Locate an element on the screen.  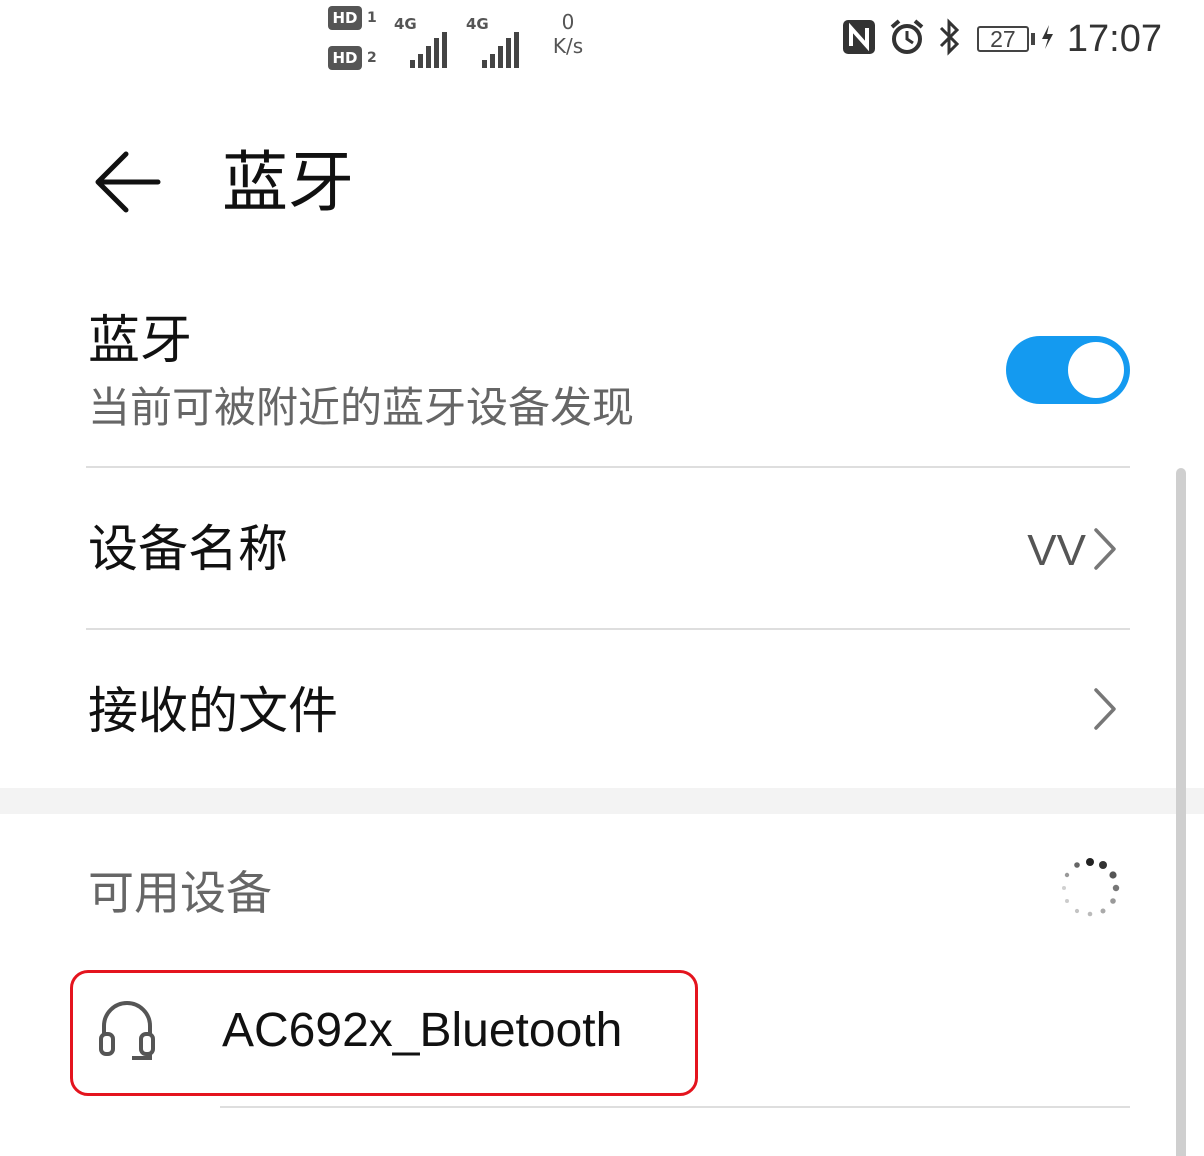
back-button is located at coordinates (126, 182).